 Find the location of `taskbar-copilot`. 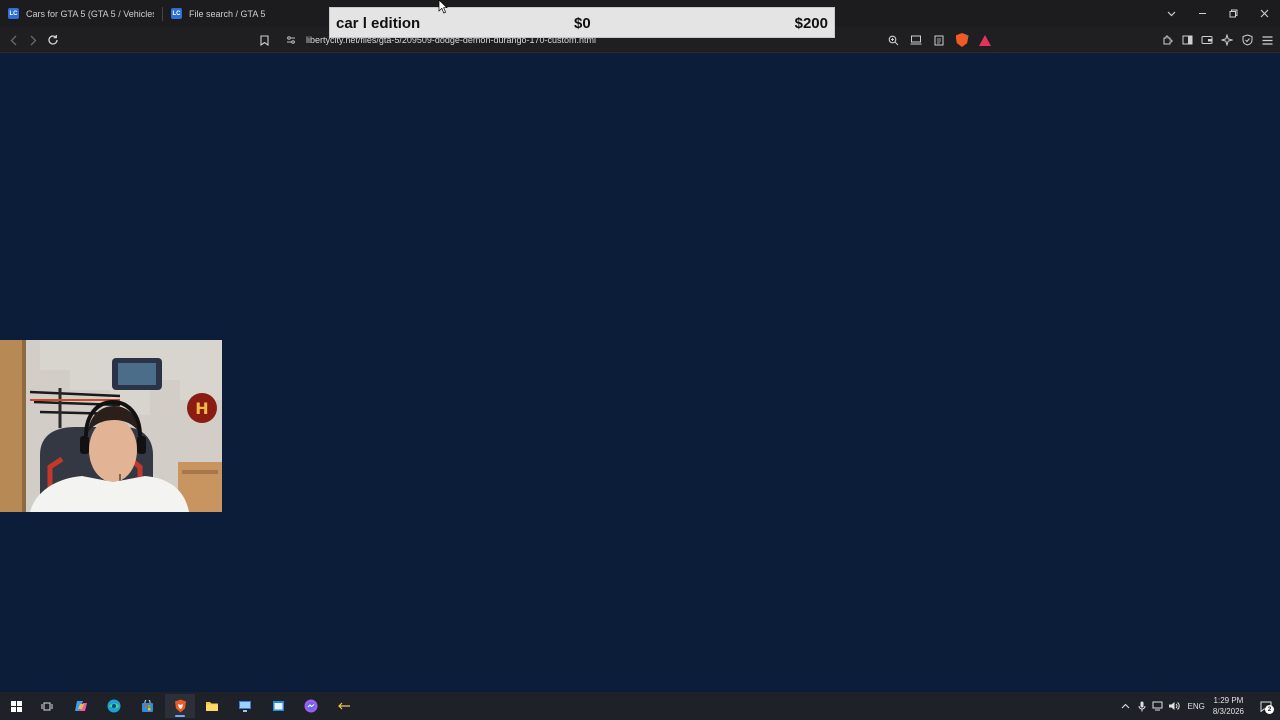

taskbar-copilot is located at coordinates (81, 706).